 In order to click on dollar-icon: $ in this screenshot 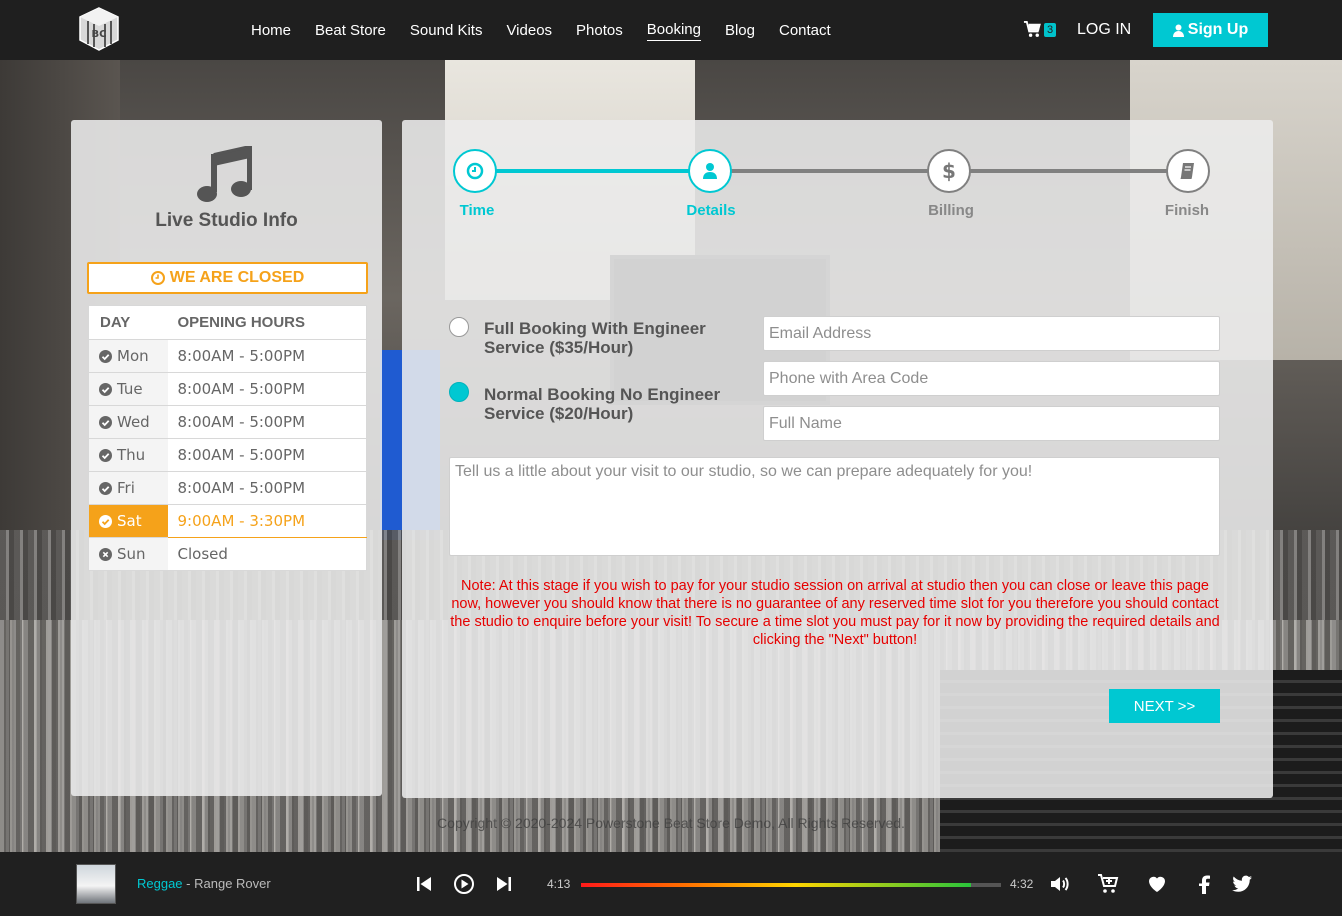, I will do `click(949, 171)`.